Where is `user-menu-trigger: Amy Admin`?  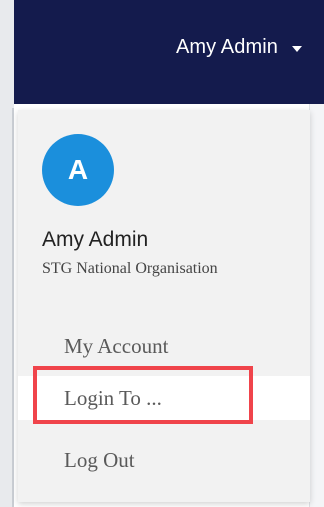 user-menu-trigger: Amy Admin is located at coordinates (239, 47).